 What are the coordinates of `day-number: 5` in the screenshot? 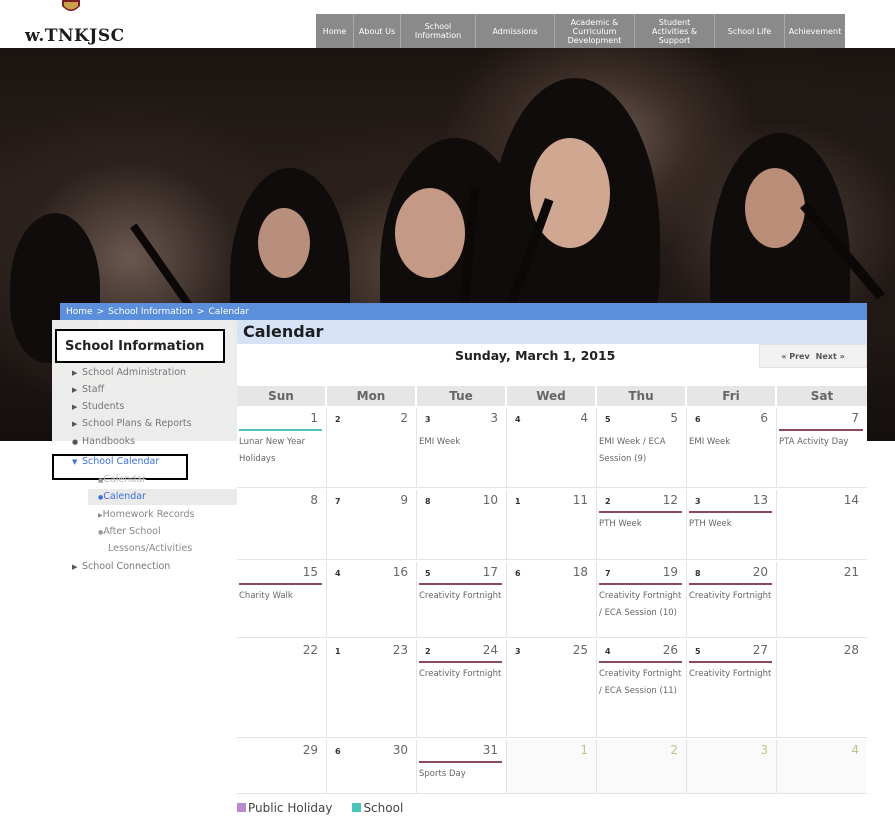 It's located at (674, 418).